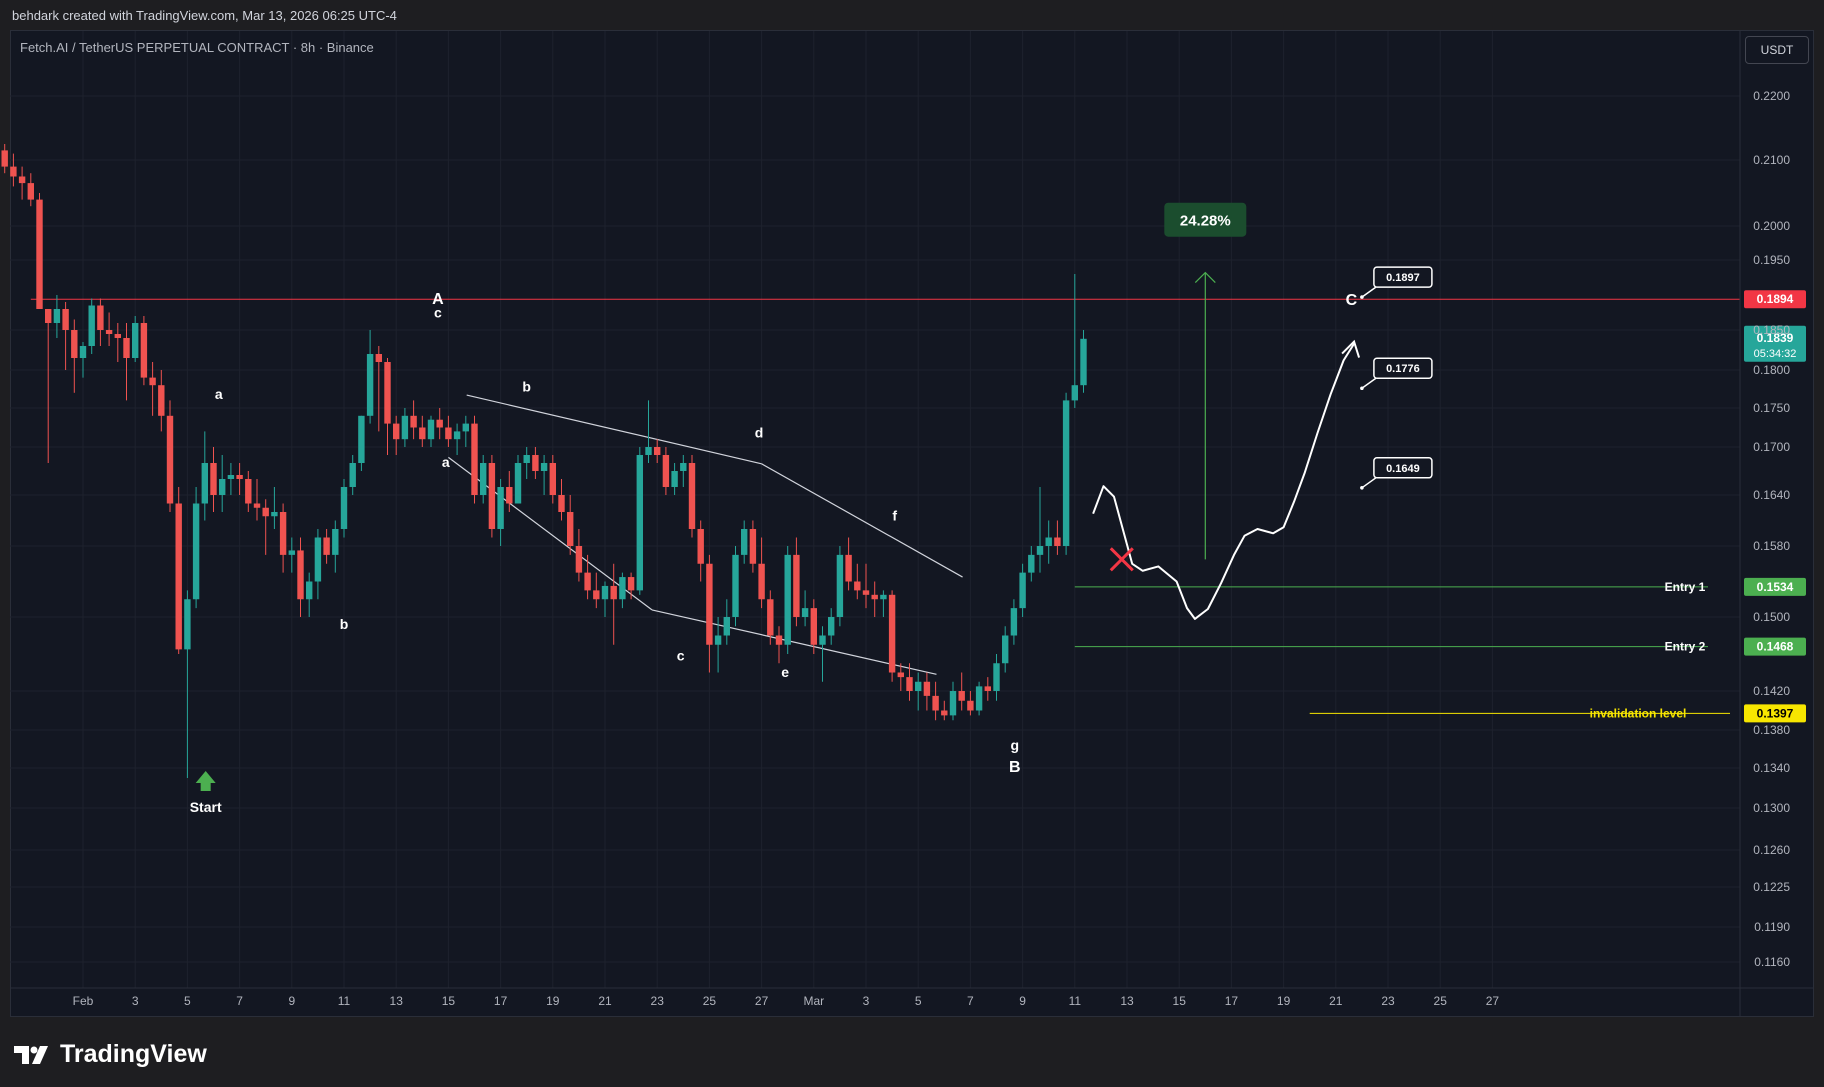 This screenshot has height=1087, width=1824. I want to click on wave-label: B, so click(1015, 767).